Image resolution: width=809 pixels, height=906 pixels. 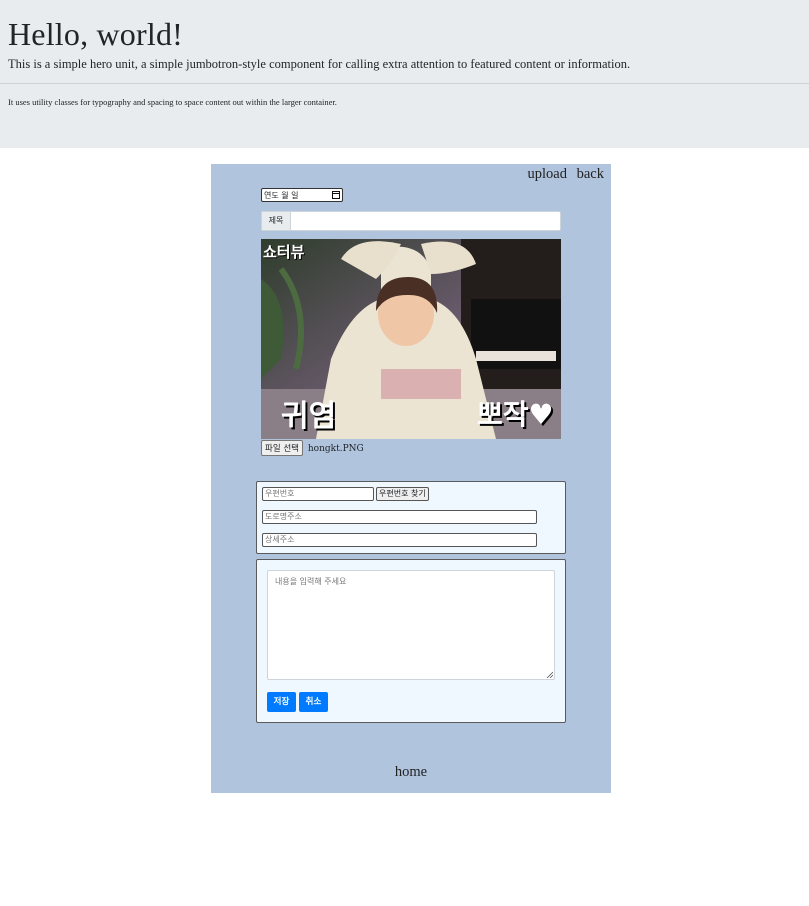 What do you see at coordinates (318, 494) in the screenshot?
I see `zip-input: 우편번호` at bounding box center [318, 494].